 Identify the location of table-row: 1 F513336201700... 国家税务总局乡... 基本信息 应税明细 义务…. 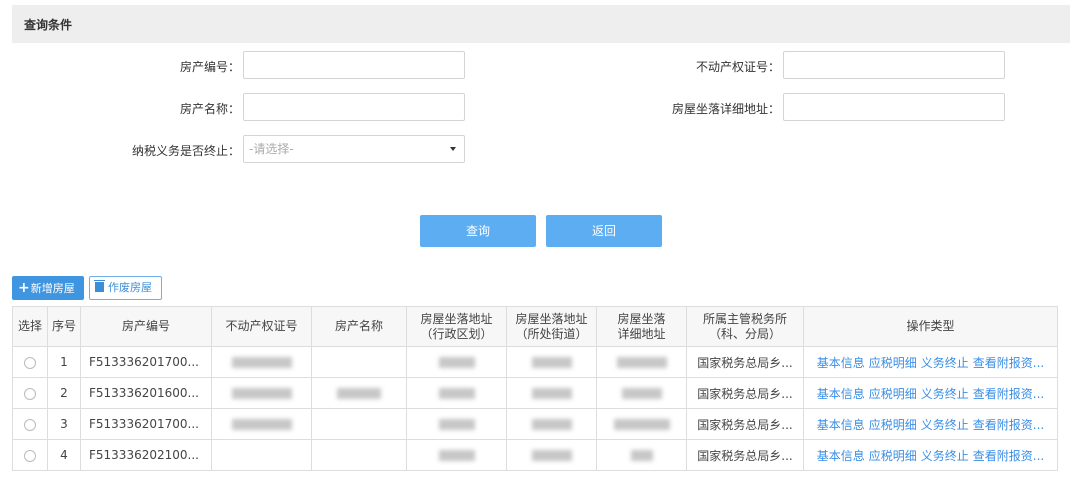
(535, 362).